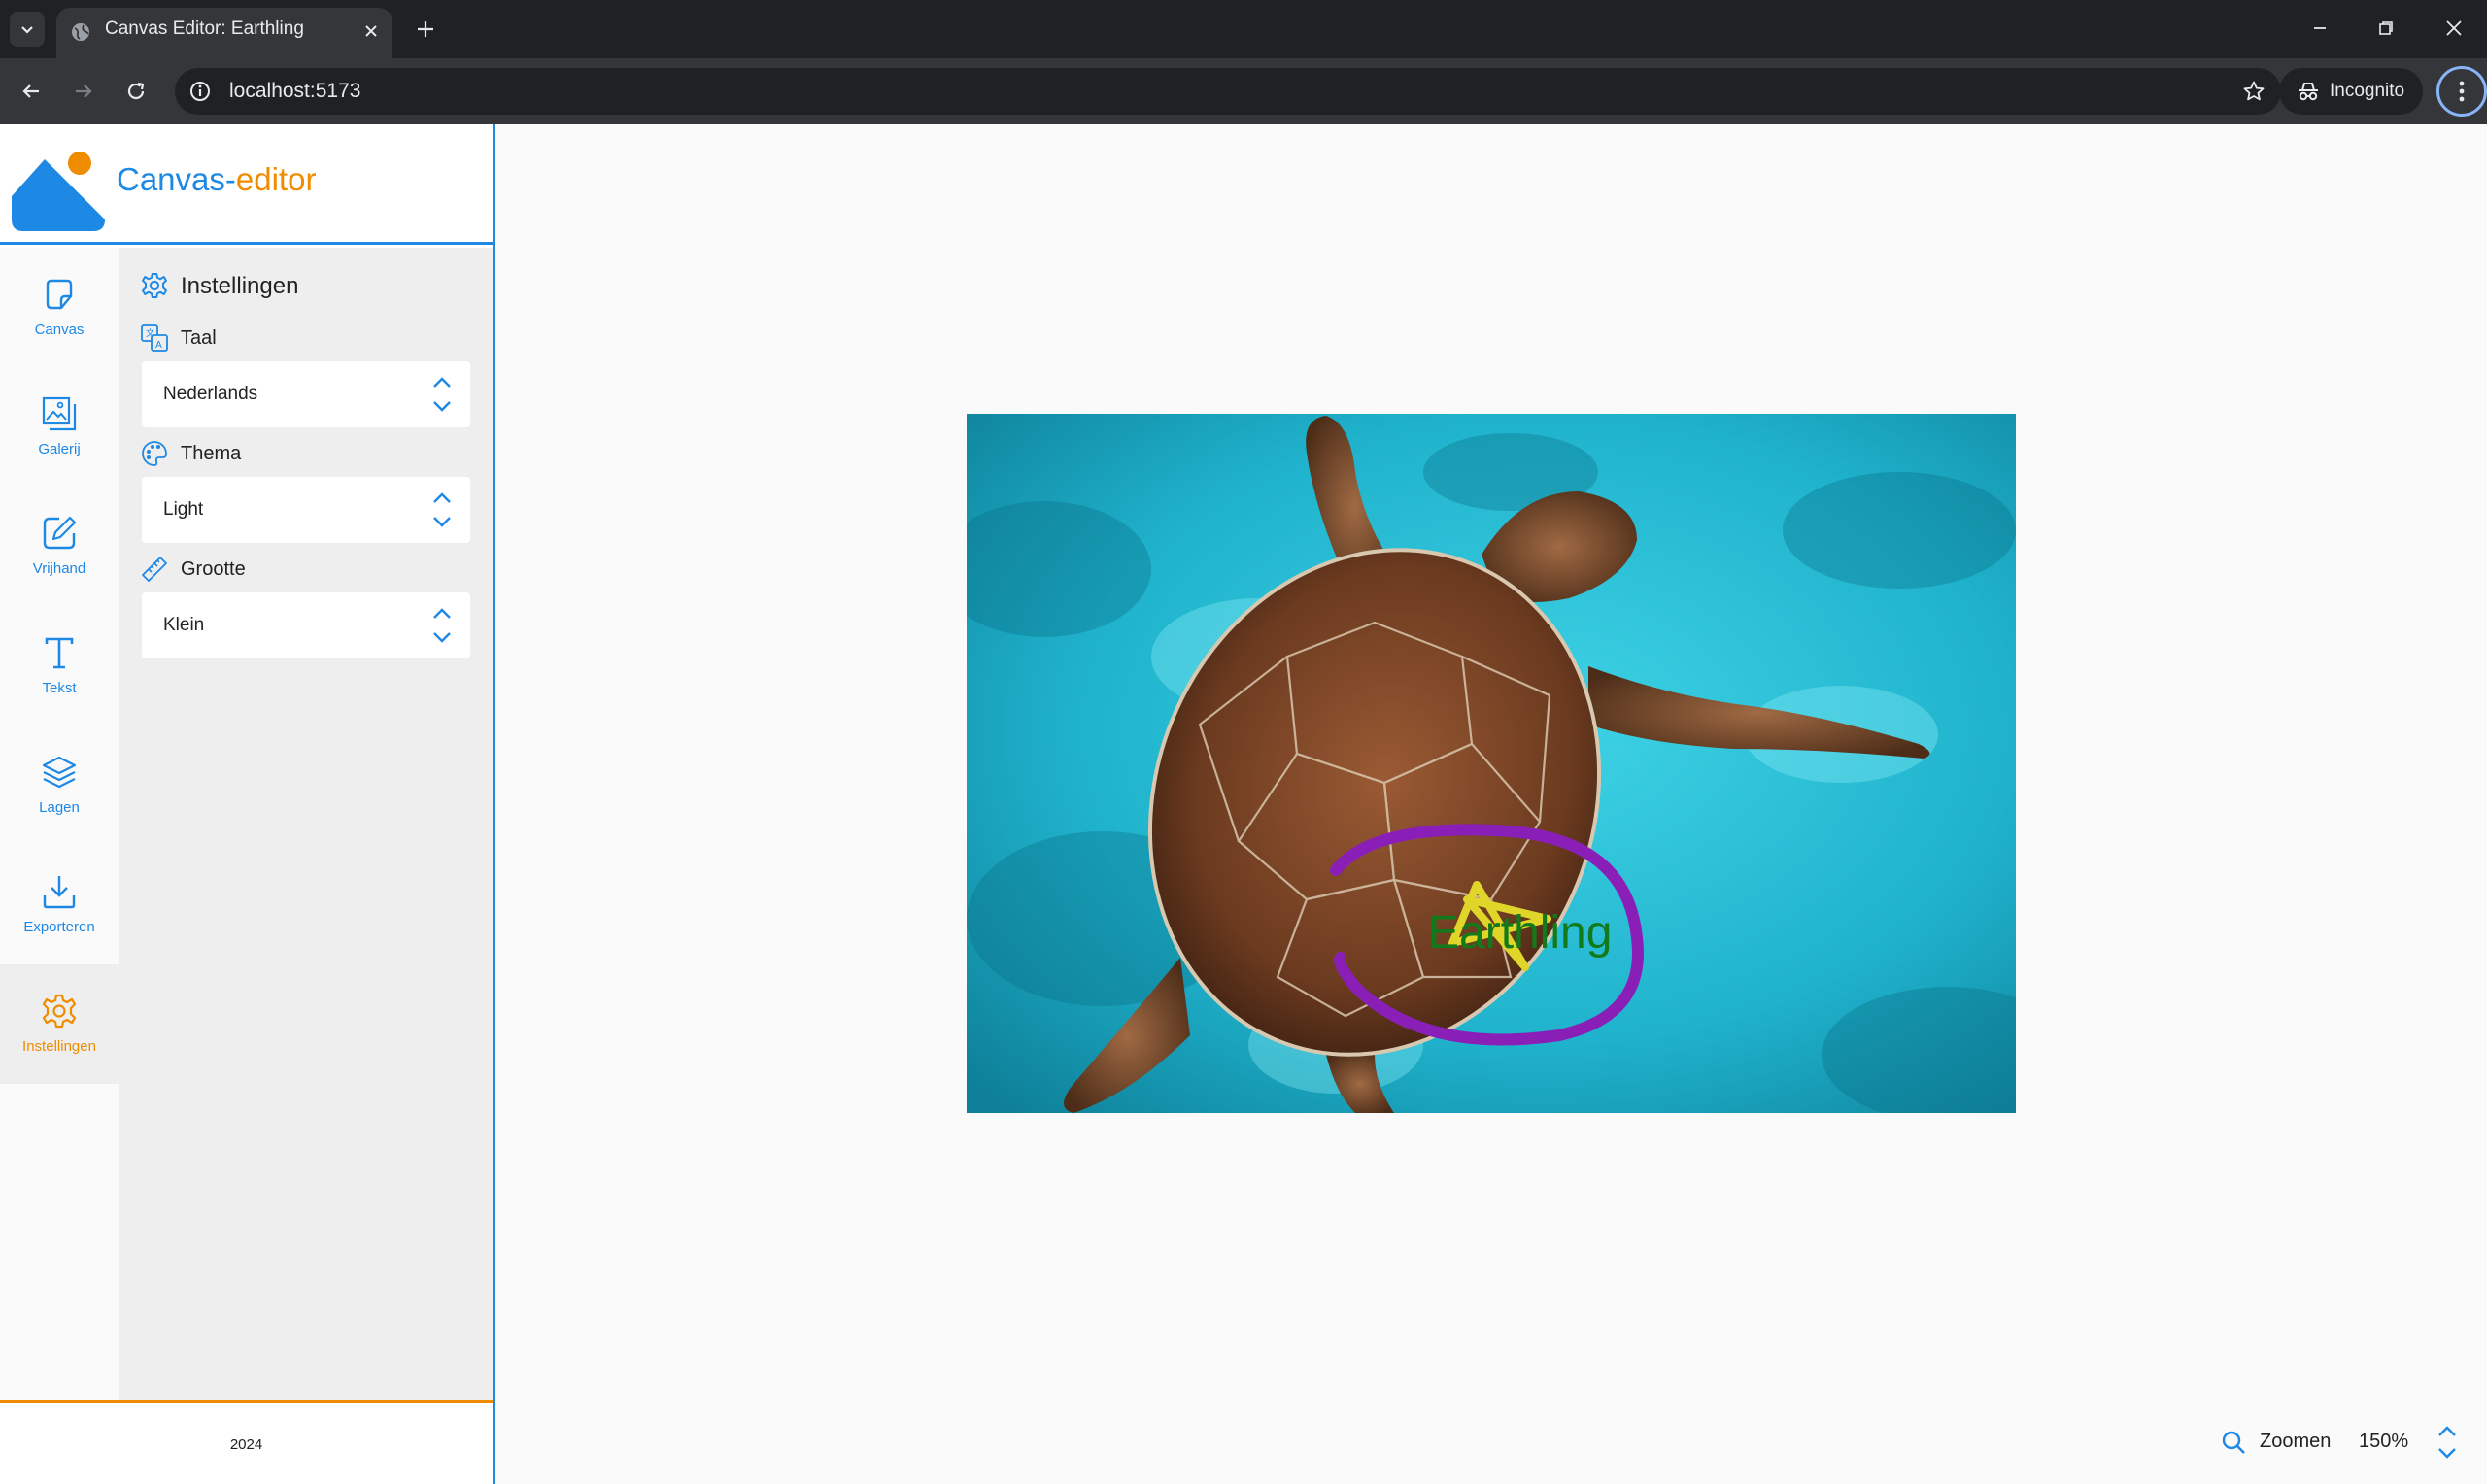 This screenshot has width=2487, height=1484. Describe the element at coordinates (306, 394) in the screenshot. I see `language-select: Nederlands` at that location.